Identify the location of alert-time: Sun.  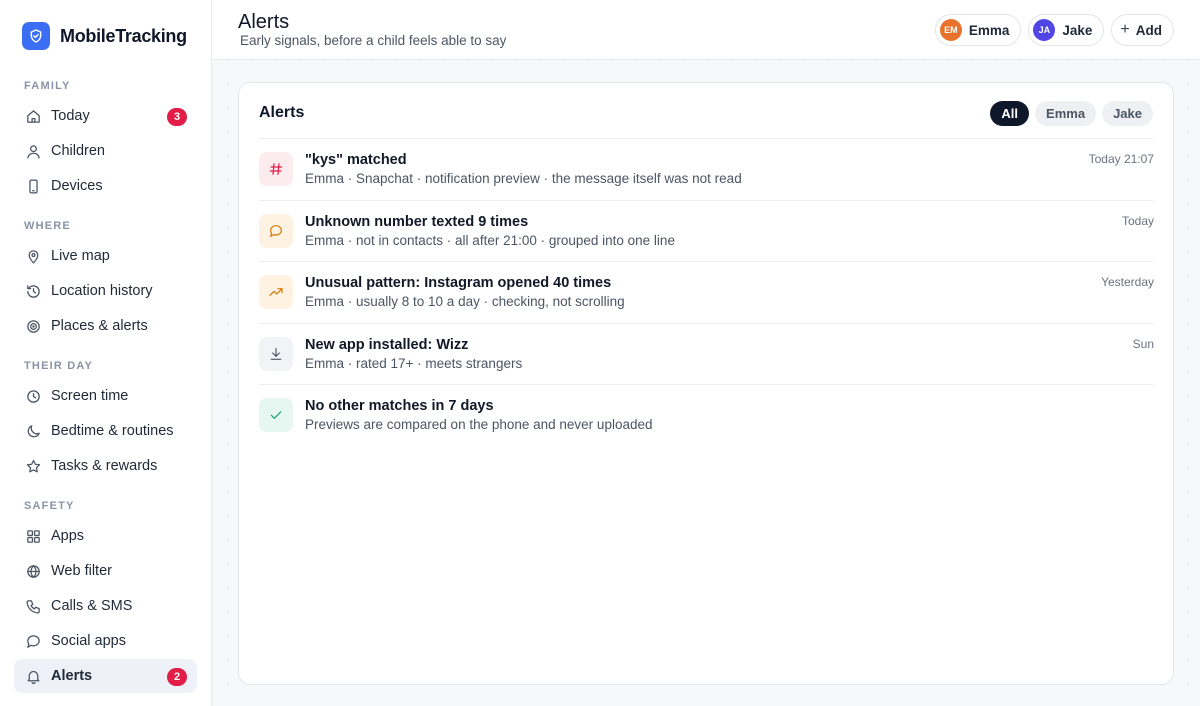
(1143, 343).